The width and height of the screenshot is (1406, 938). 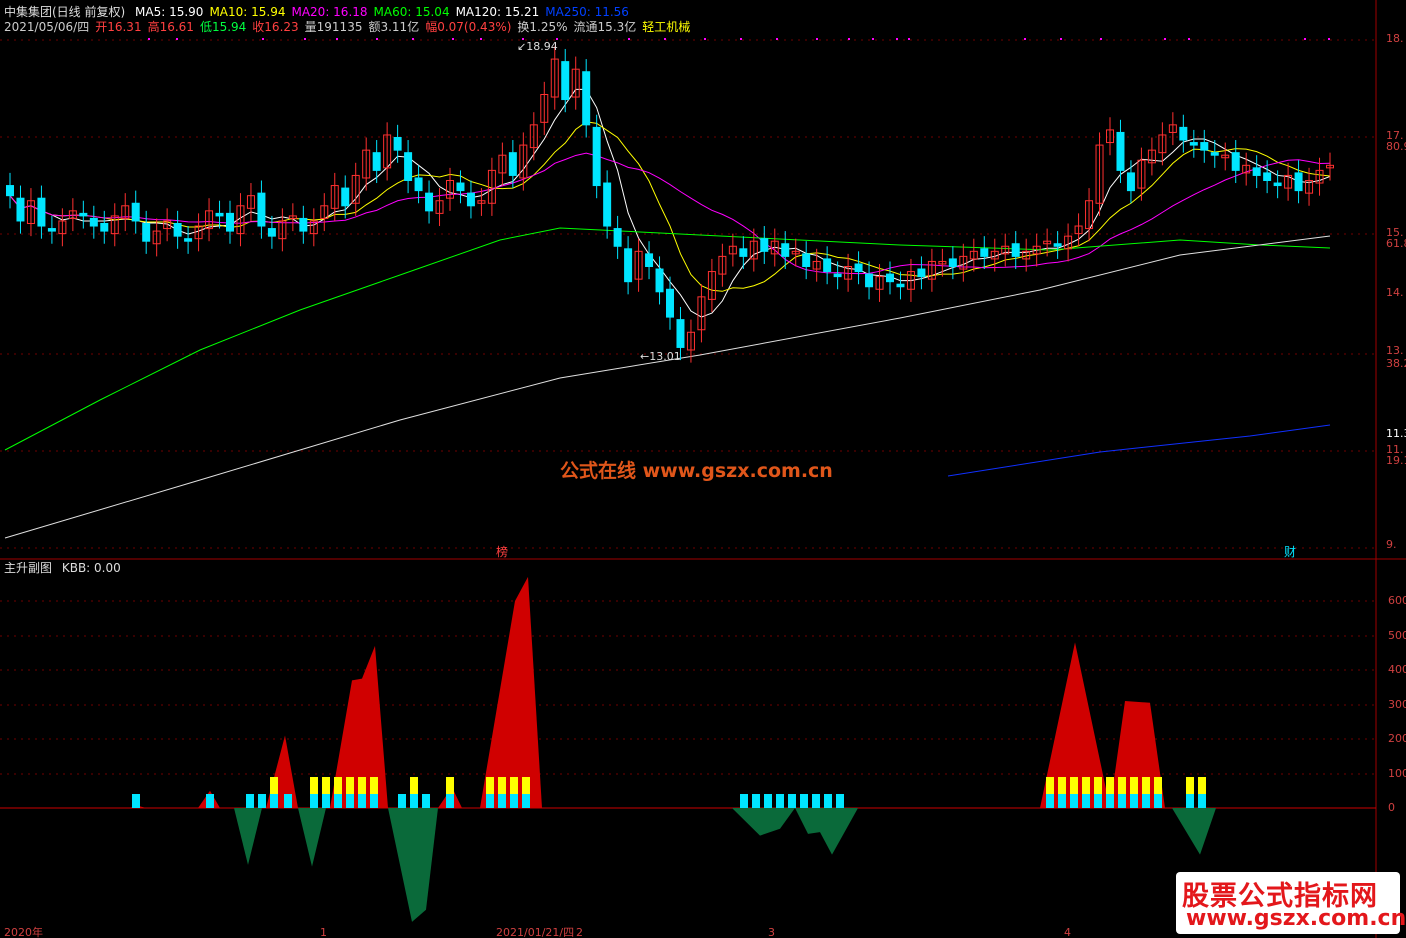 I want to click on watermark-text: 公式在线 www.gszx.com.cn, so click(x=696, y=471).